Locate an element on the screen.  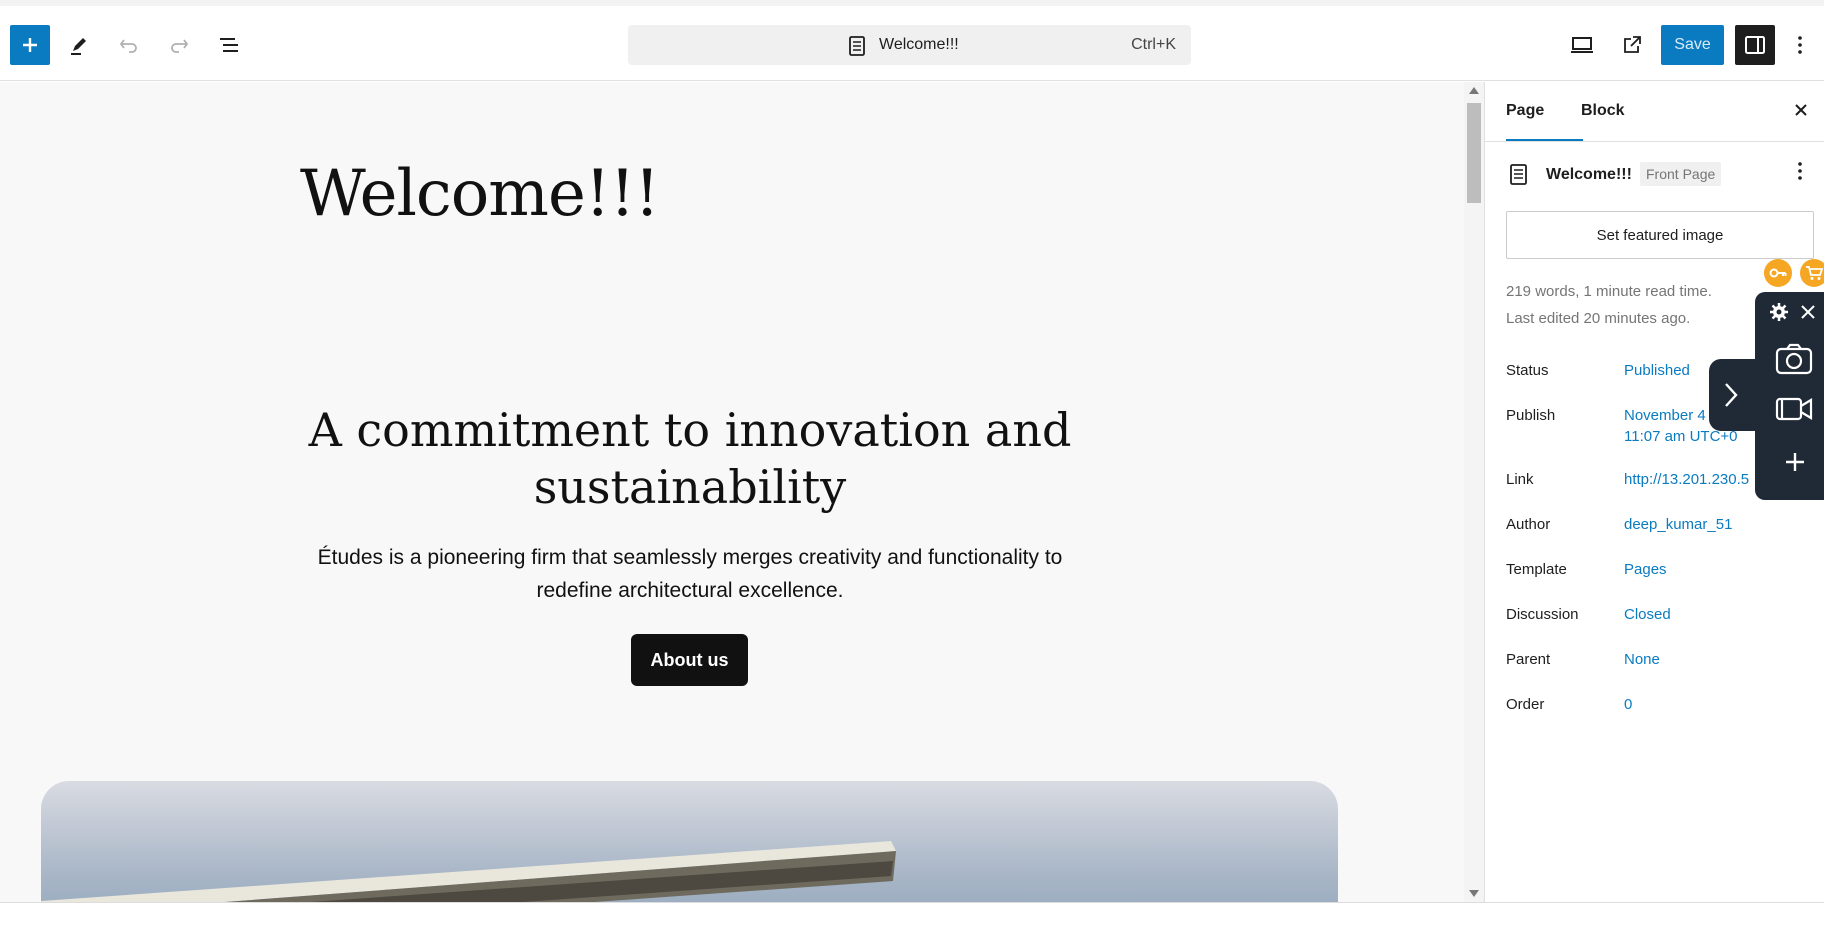
set-featured-image-button: Set featured image is located at coordinates (1660, 235).